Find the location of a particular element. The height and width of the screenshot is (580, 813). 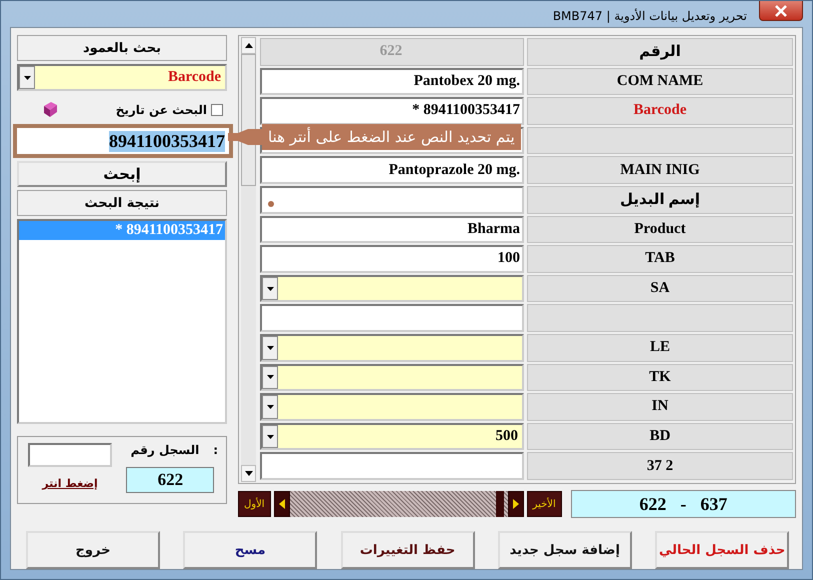

text-field: Pantoprazole 20 mg. is located at coordinates (392, 170).